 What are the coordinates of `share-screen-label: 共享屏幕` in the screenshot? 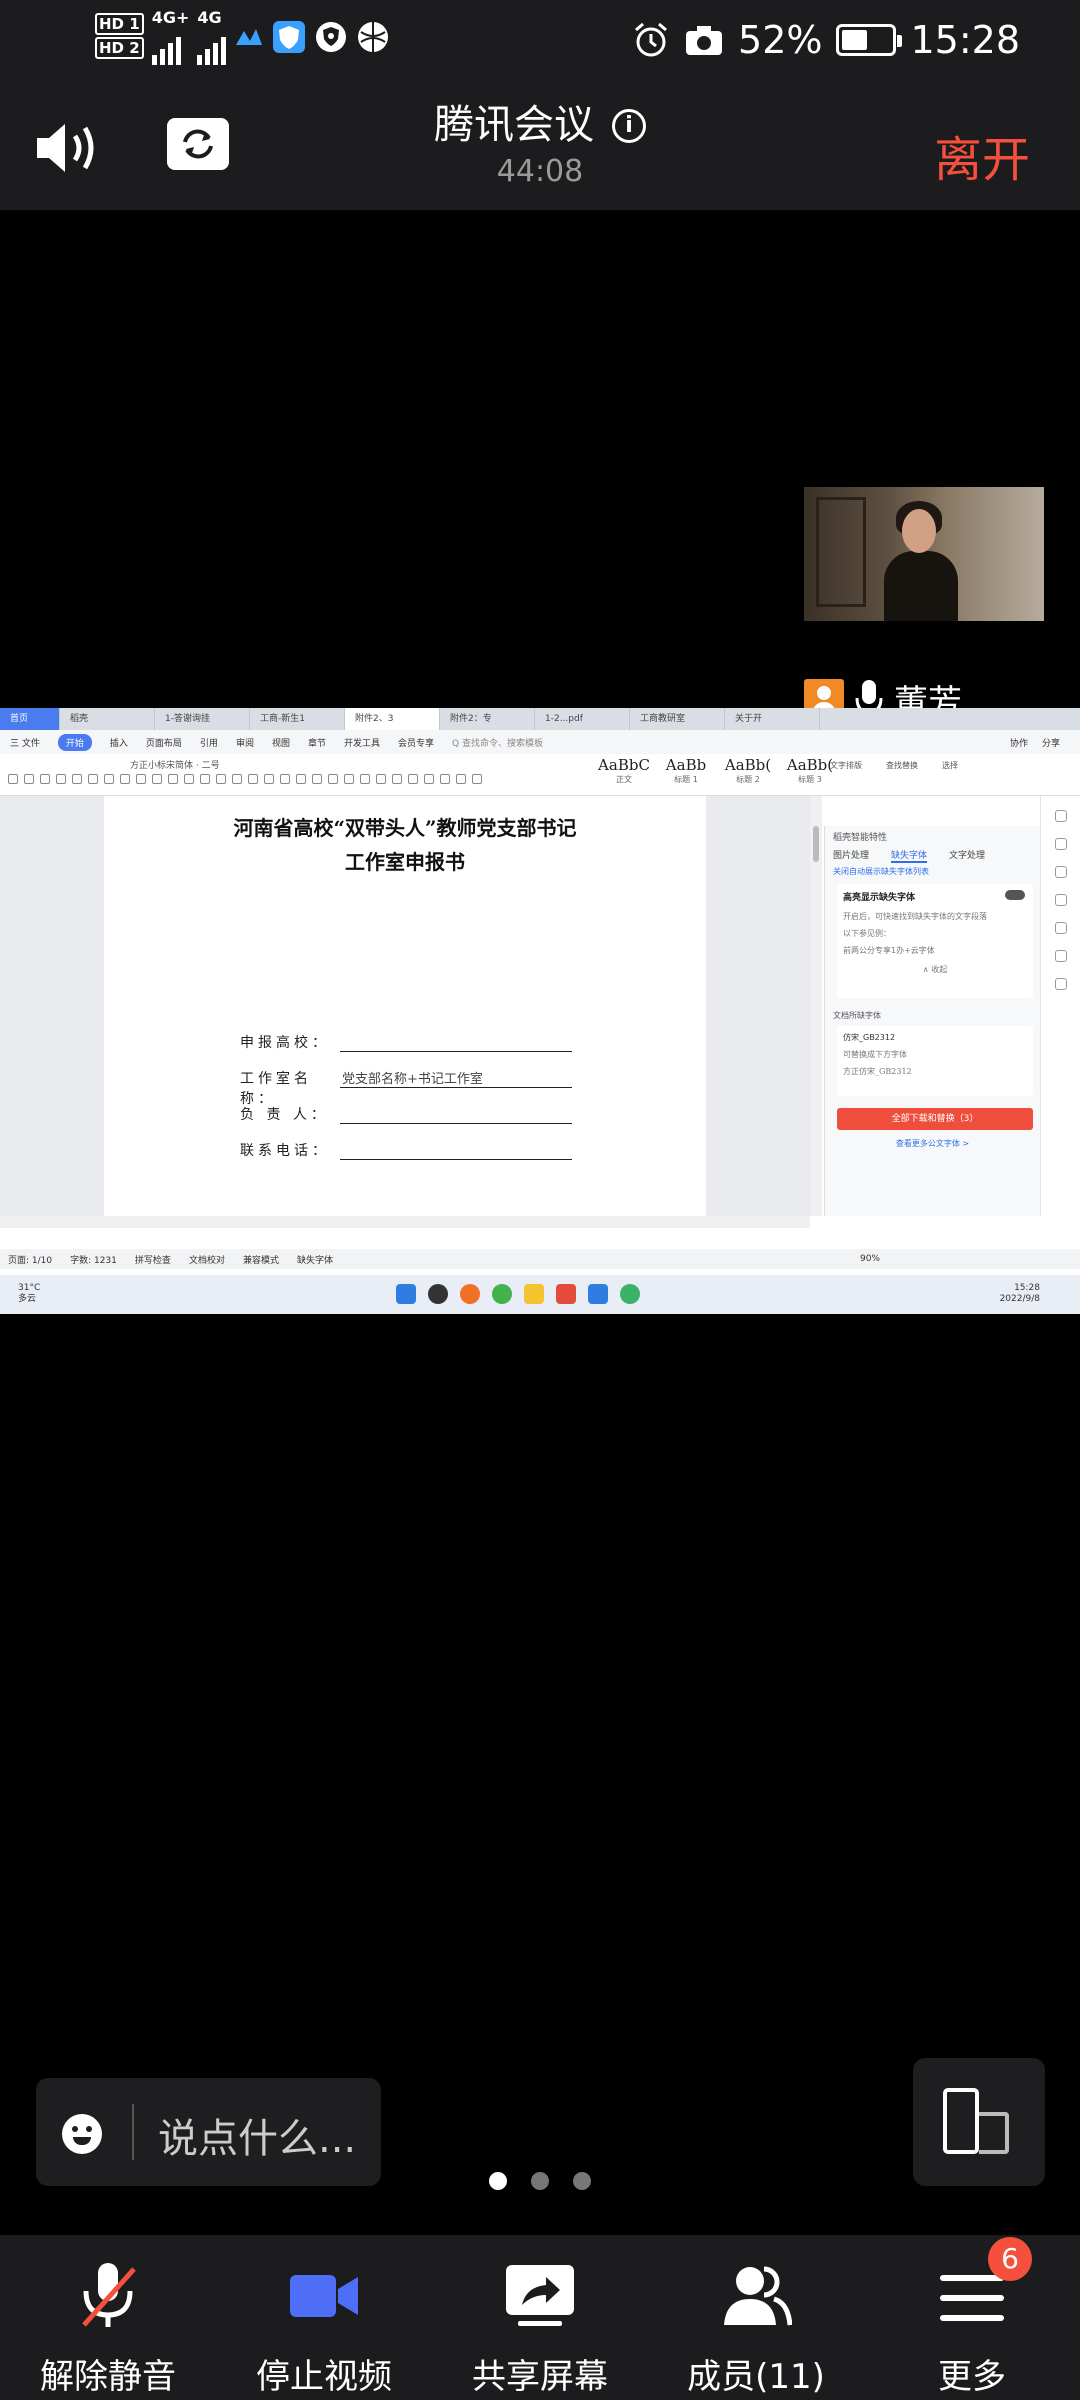 It's located at (540, 2377).